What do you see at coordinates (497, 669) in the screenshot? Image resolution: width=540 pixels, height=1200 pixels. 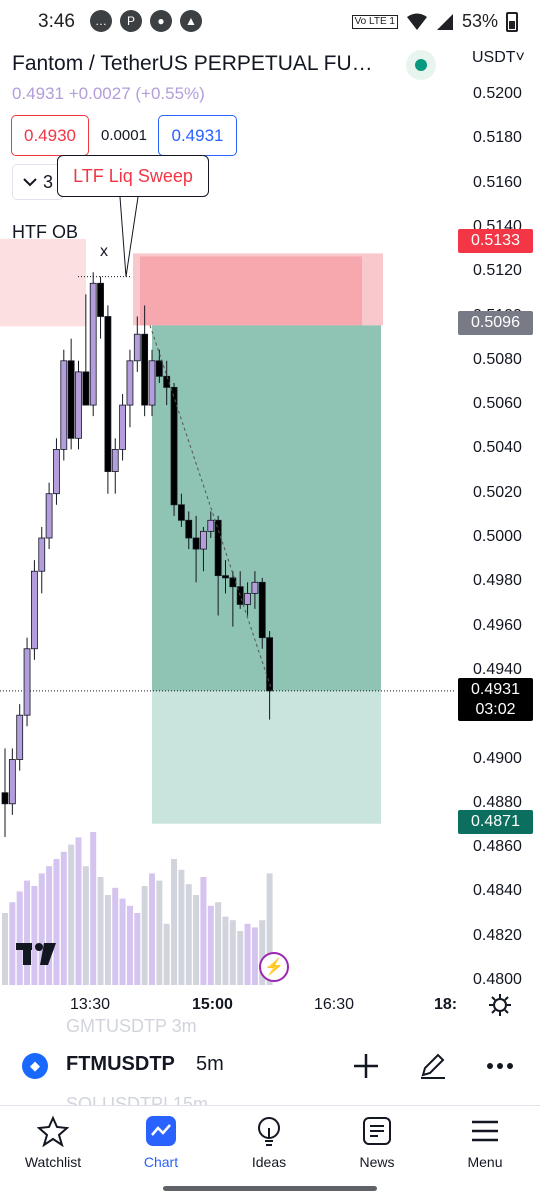 I see `price-tick-label: 0.4940` at bounding box center [497, 669].